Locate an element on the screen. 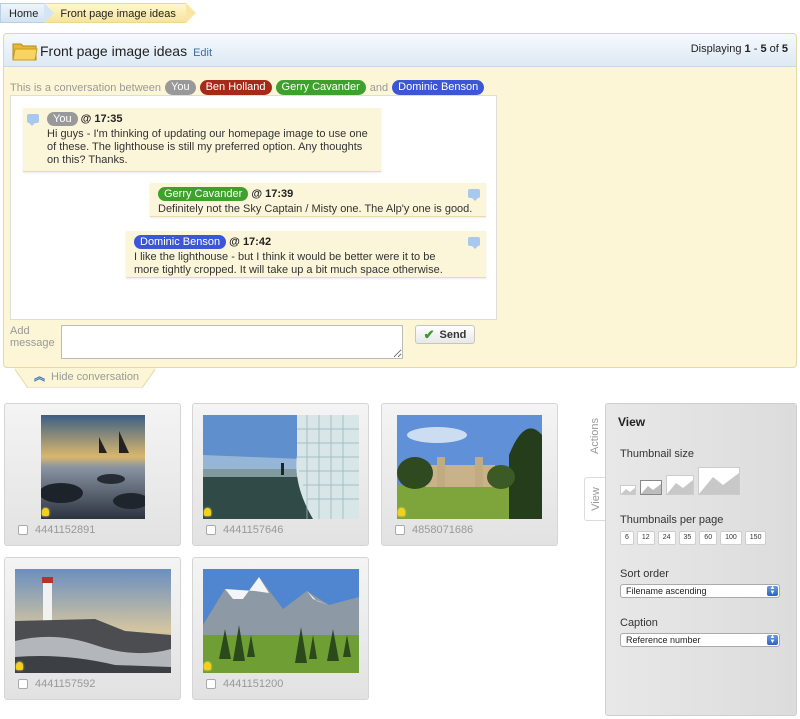 This screenshot has height=719, width=800. message-time: @ 17:35 is located at coordinates (101, 119).